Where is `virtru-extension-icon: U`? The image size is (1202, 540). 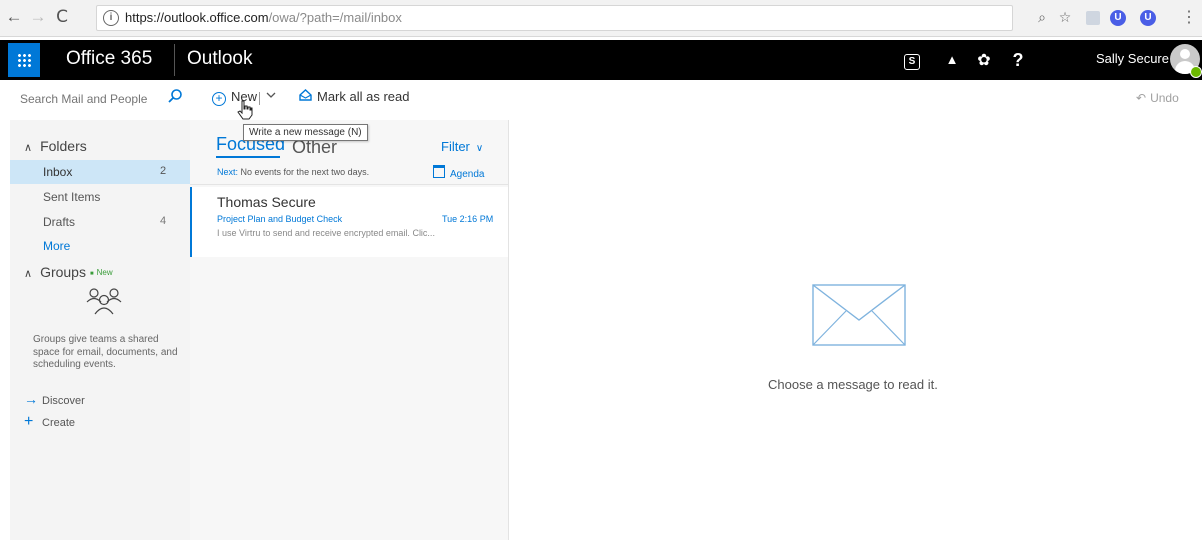
virtru-extension-icon: U is located at coordinates (1118, 18).